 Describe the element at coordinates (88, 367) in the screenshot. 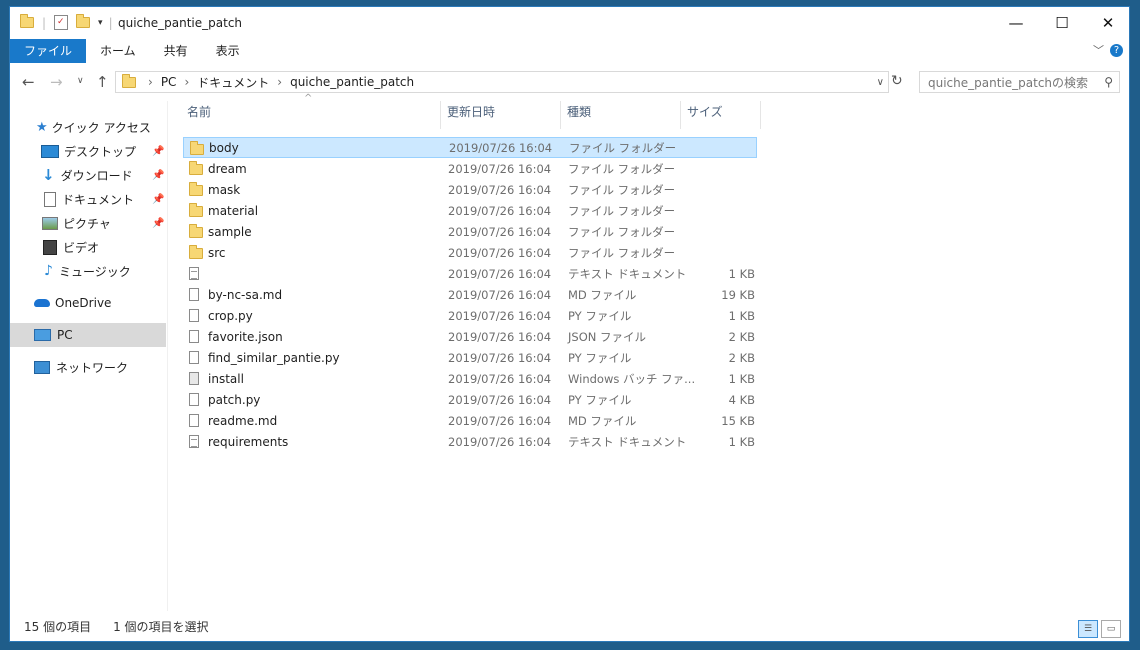

I see `sidebar-item-network: ネットワーク` at that location.